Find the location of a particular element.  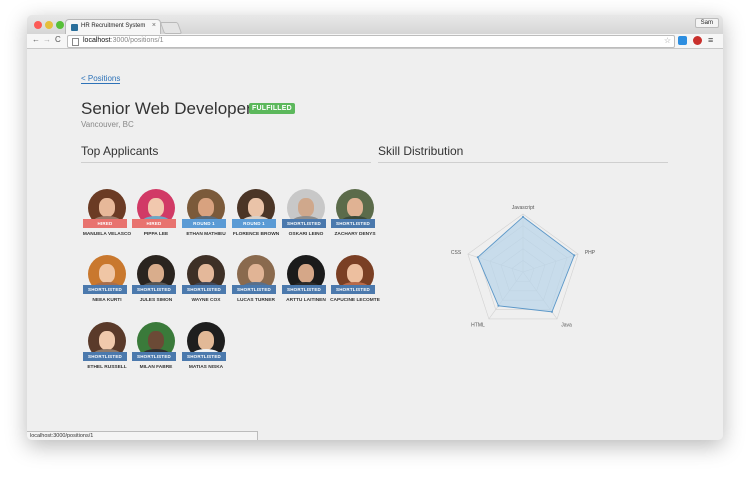

tab-title: HR Recruitment System is located at coordinates (113, 26).